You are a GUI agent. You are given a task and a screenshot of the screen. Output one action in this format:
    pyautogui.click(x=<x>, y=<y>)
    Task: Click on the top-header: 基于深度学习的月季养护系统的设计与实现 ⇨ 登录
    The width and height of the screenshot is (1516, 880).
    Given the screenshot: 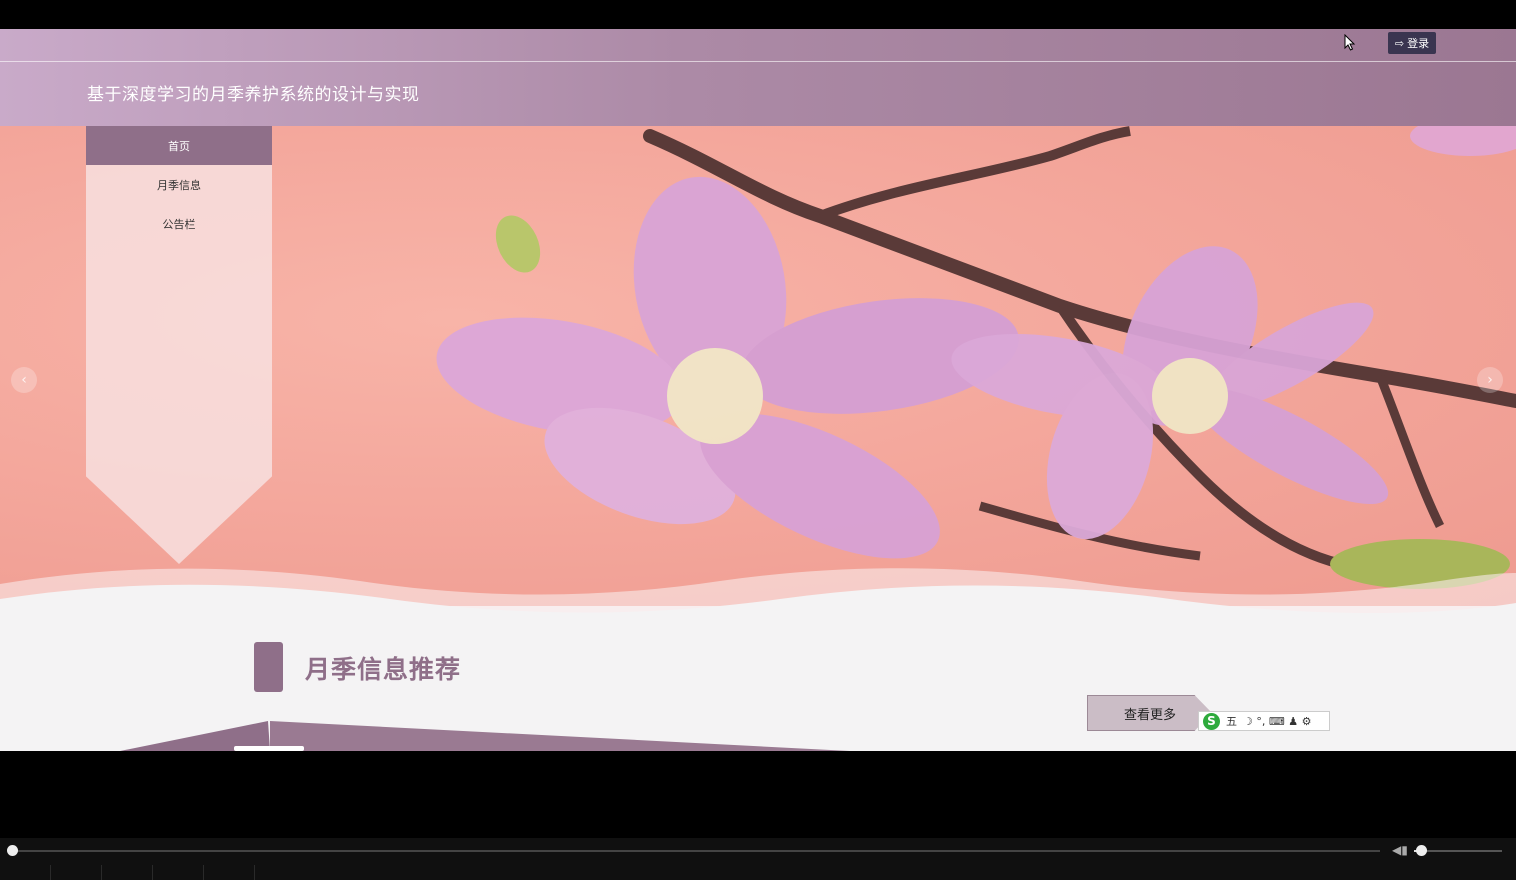 What is the action you would take?
    pyautogui.click(x=758, y=77)
    